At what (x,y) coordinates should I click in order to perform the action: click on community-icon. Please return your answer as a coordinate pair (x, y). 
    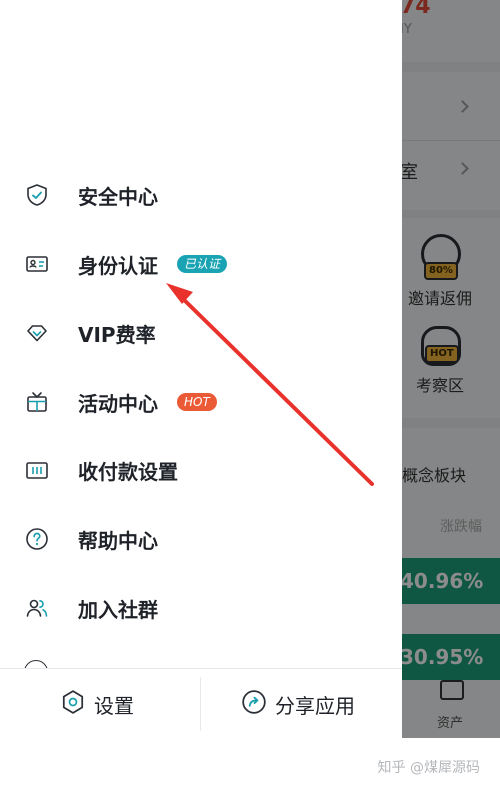
    Looking at the image, I should click on (37, 608).